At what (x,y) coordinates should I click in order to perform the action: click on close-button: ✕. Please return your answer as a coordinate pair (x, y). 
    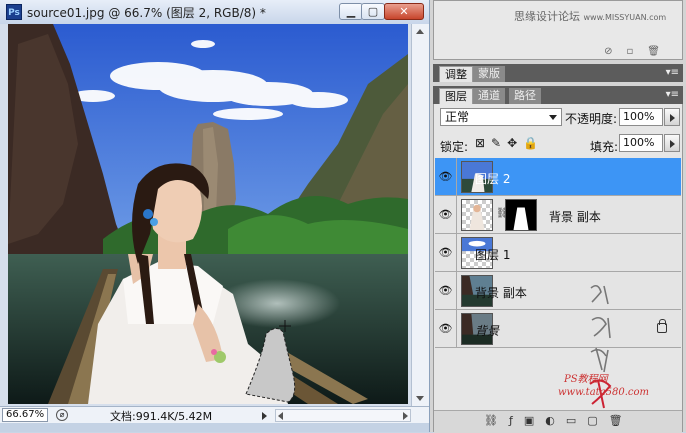
    Looking at the image, I should click on (404, 11).